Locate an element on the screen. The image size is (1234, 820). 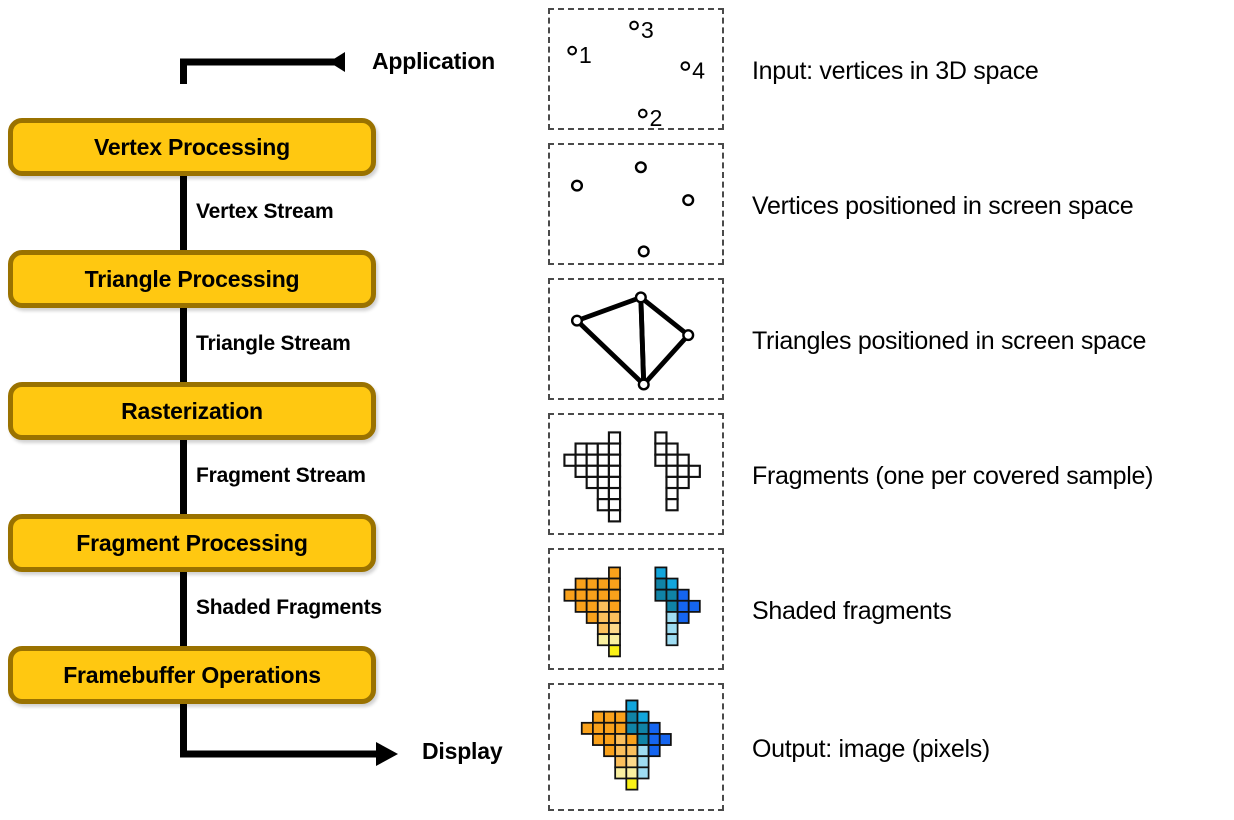
stage-label: Triangle Processing is located at coordinates (192, 278).